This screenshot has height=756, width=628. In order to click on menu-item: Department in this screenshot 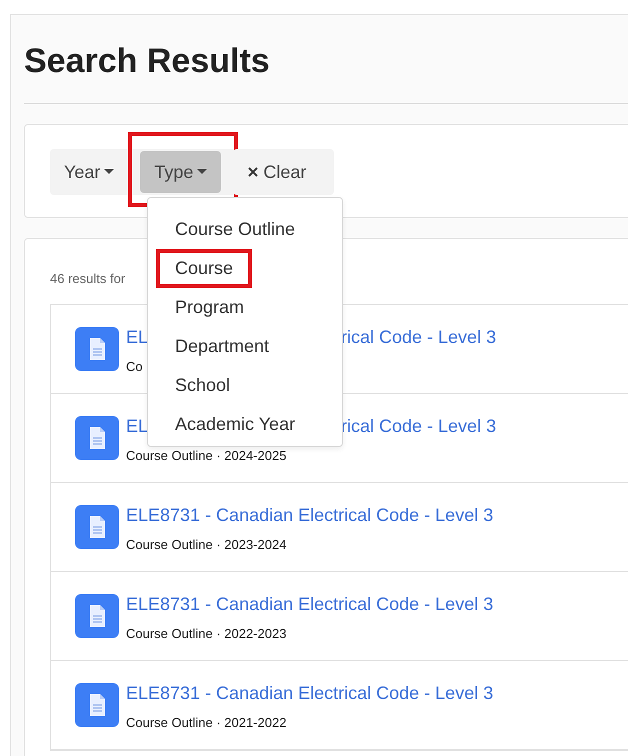, I will do `click(222, 346)`.